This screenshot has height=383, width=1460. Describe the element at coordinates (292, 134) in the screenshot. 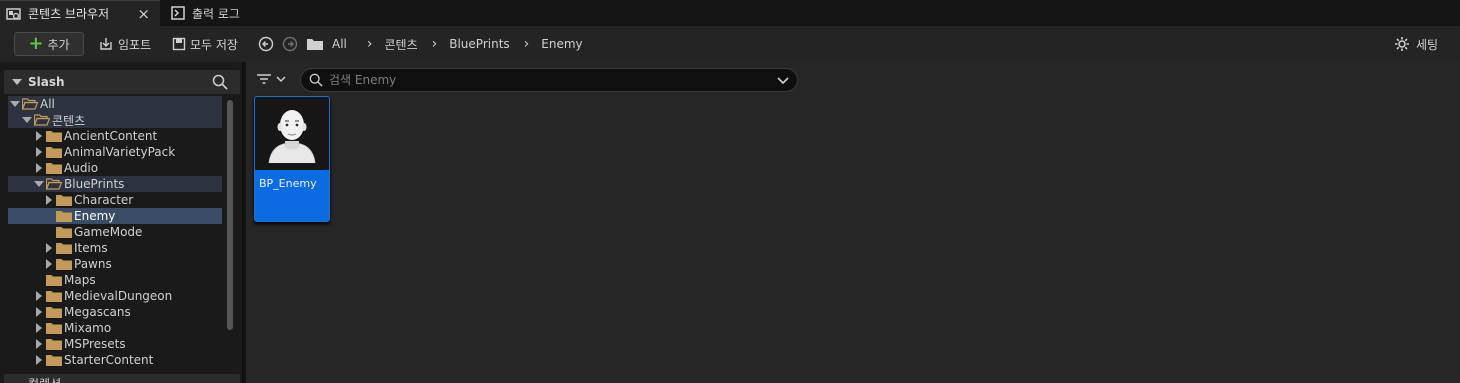

I see `character-blueprint-icon` at that location.